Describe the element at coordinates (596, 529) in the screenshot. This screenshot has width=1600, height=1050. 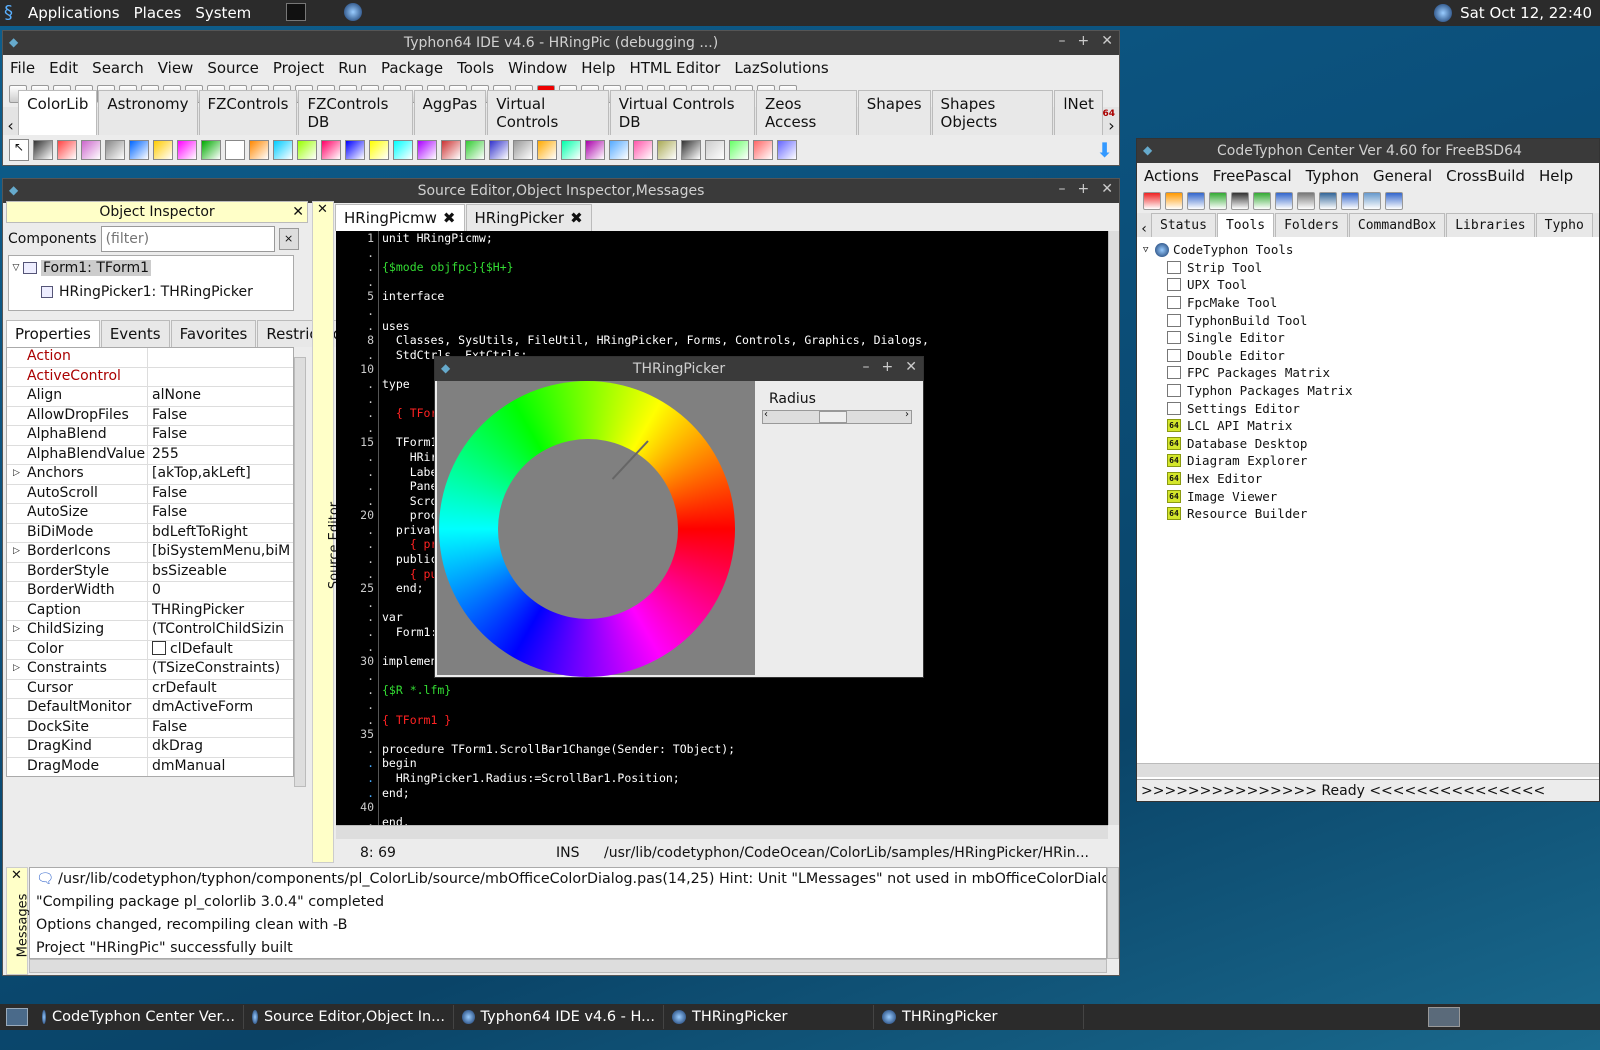
I see `ring-picker-canvas` at that location.